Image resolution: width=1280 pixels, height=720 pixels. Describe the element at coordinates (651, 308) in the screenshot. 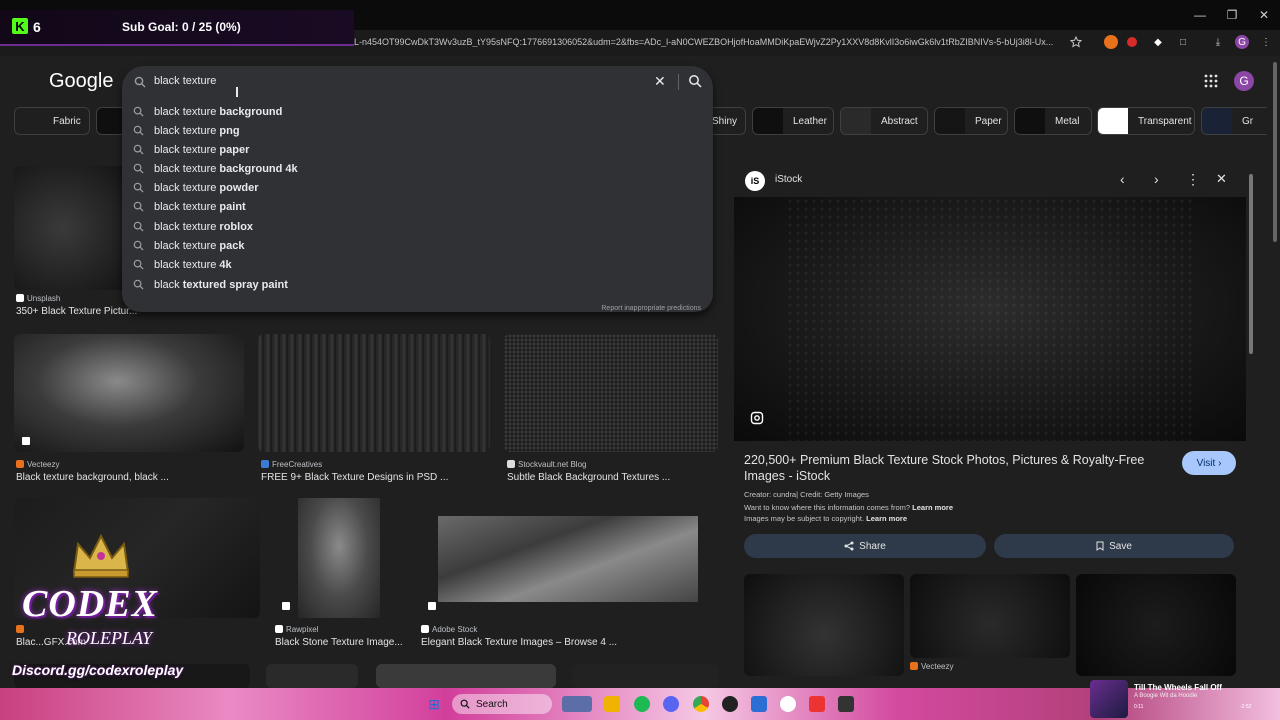

I see `report-predictions-link: Report inappropriate predictions` at that location.